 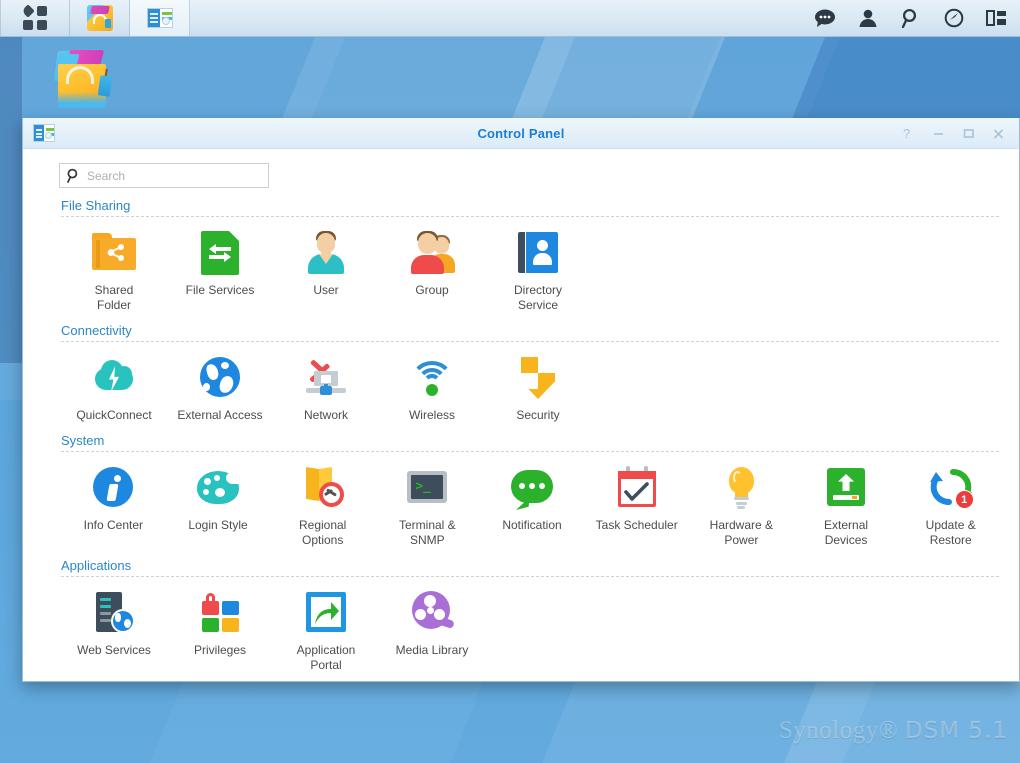 I want to click on cp-item-label: Update & Restore, so click(x=950, y=532).